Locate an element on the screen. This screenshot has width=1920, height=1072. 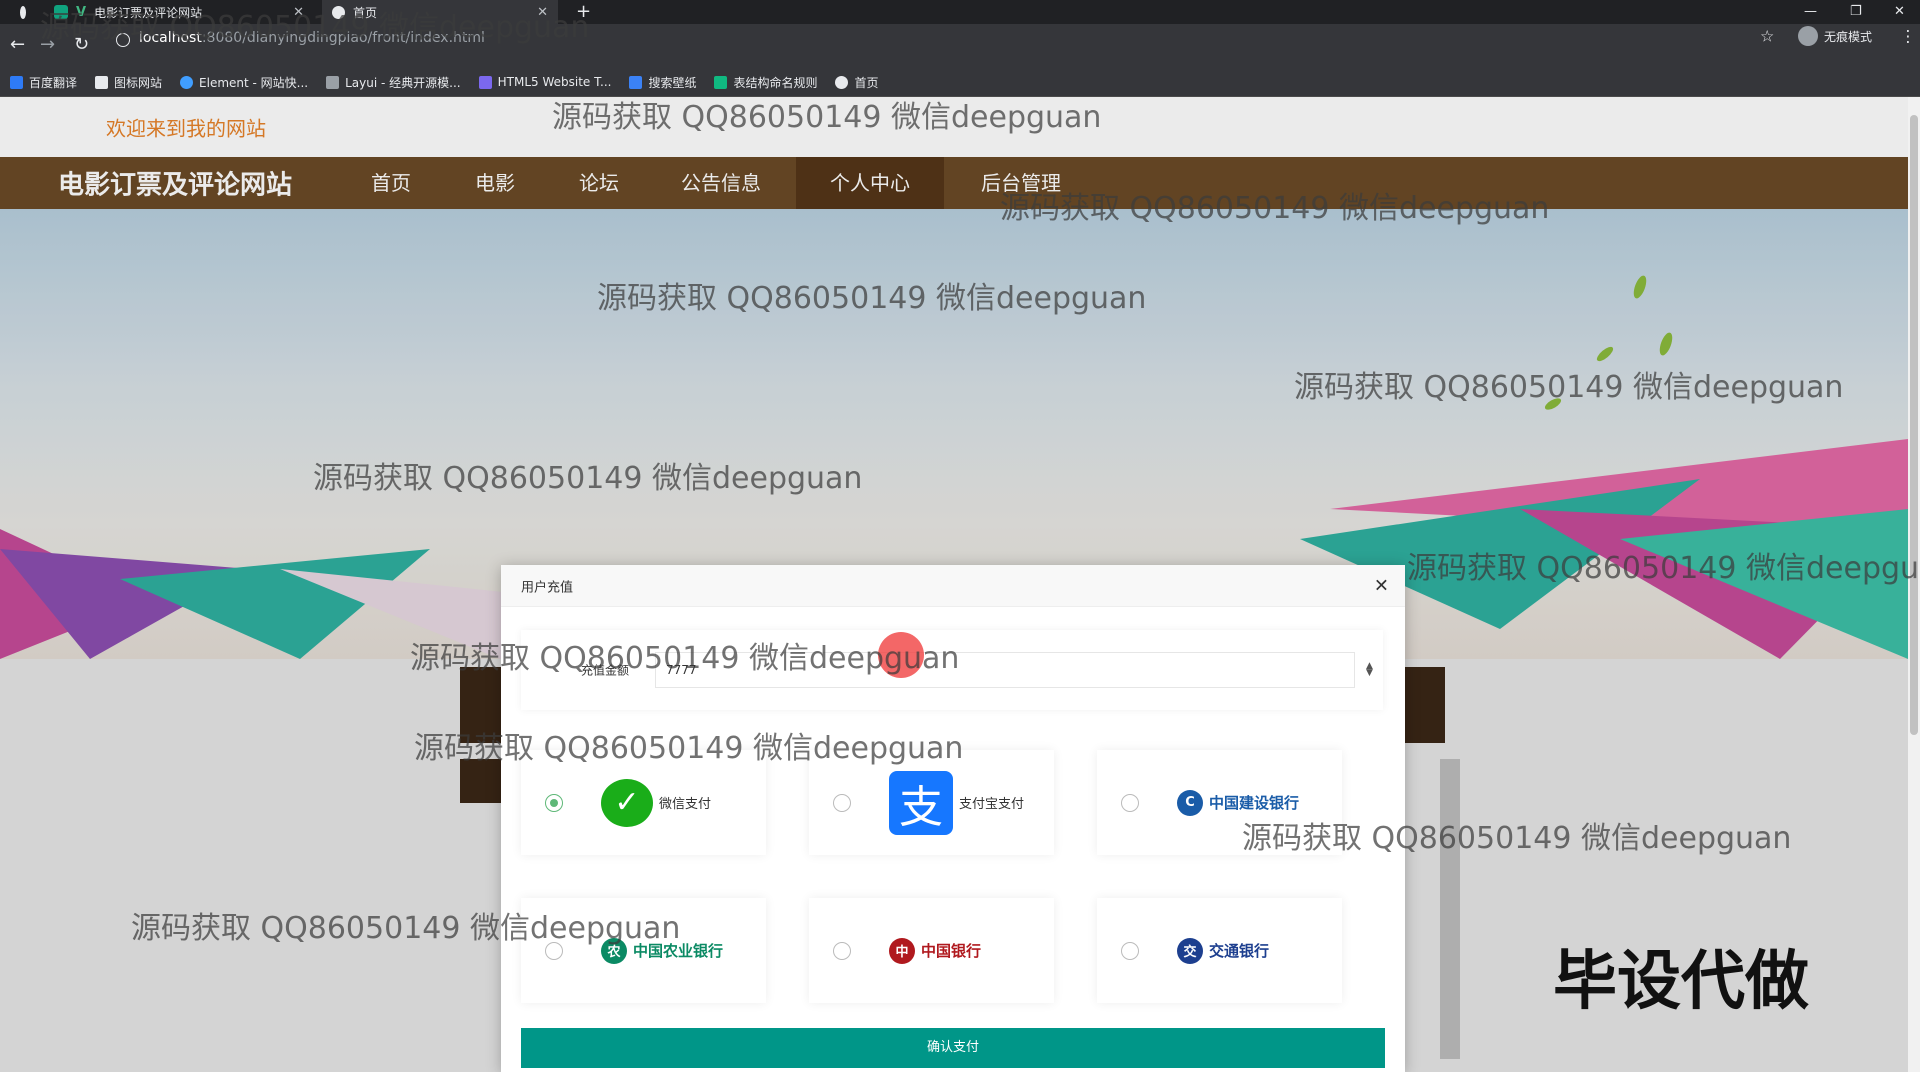
new-tab-button: + is located at coordinates (583, 12).